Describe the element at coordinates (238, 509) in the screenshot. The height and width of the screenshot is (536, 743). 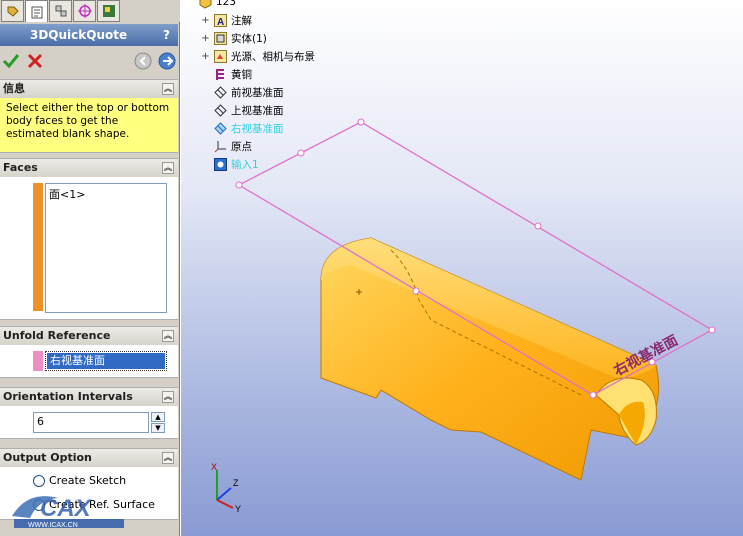
I see `svg-text: Y` at that location.